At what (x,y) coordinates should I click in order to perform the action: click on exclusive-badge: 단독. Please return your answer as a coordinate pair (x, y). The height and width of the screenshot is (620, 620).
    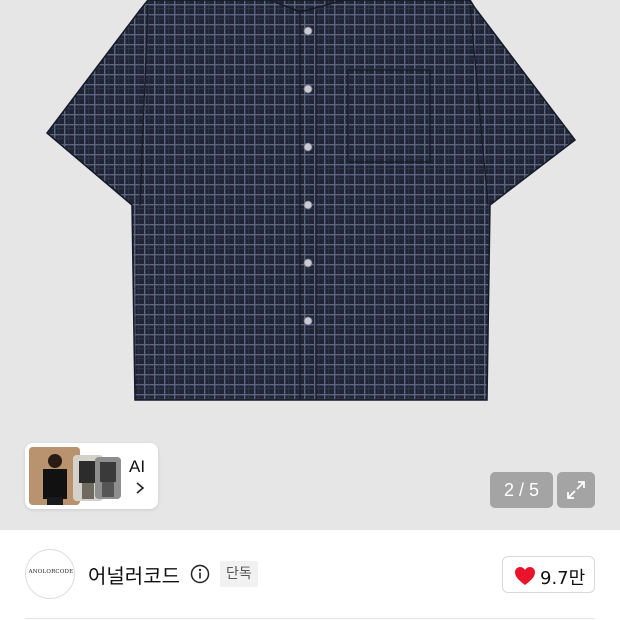
    Looking at the image, I should click on (239, 574).